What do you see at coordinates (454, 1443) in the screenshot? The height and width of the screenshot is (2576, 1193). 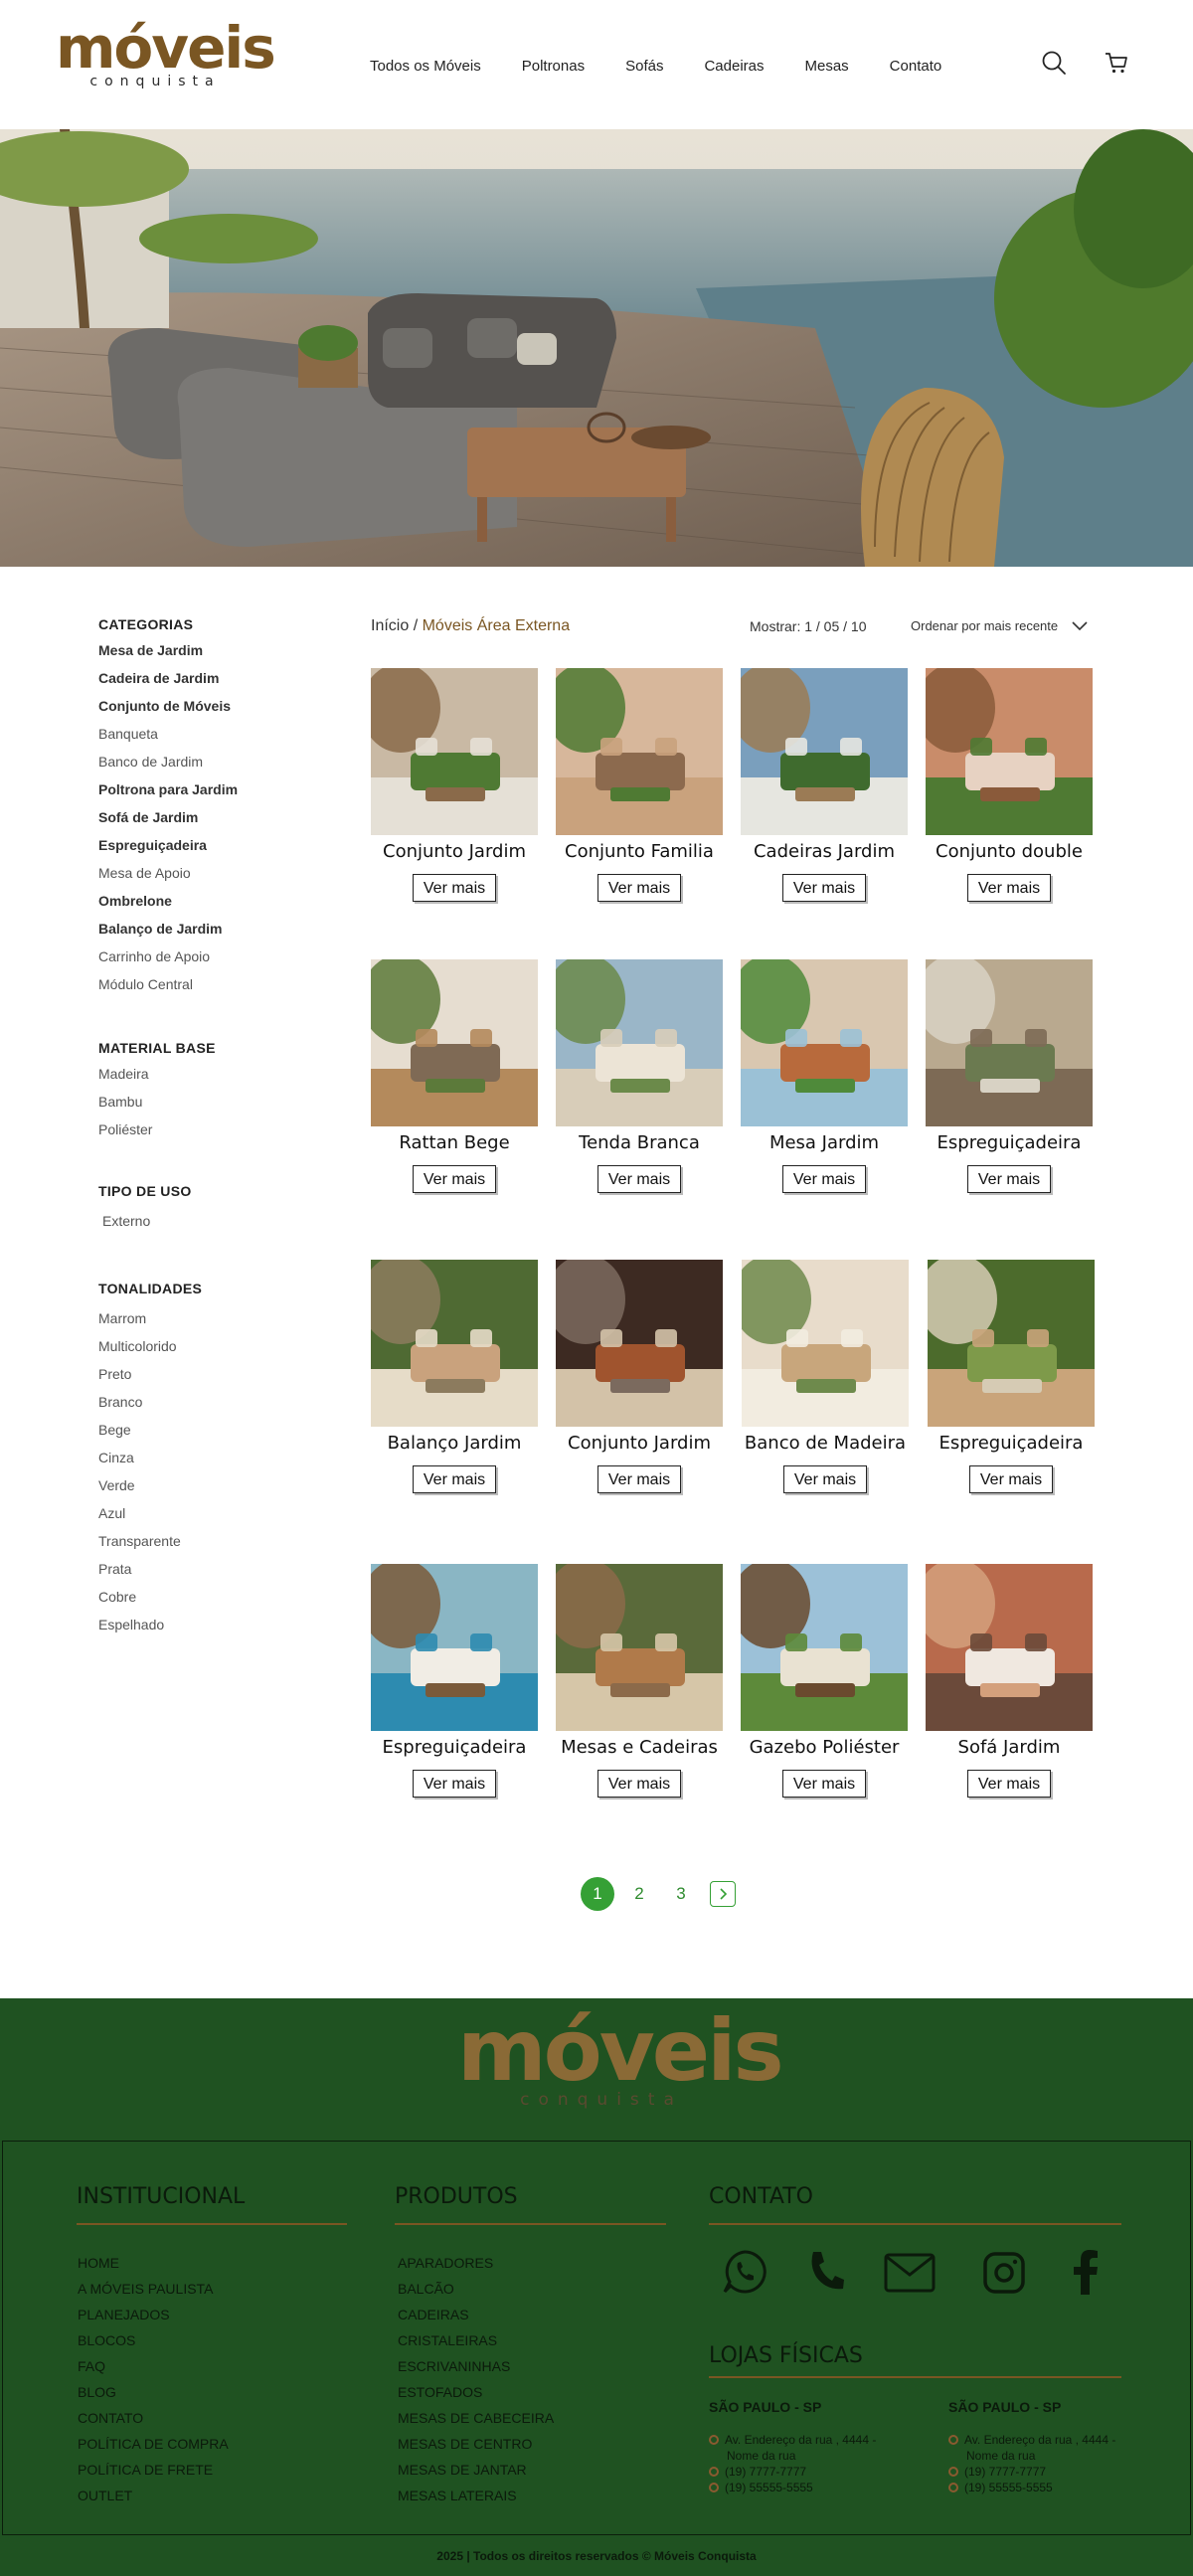 I see `product-name: Balanço Jardim` at bounding box center [454, 1443].